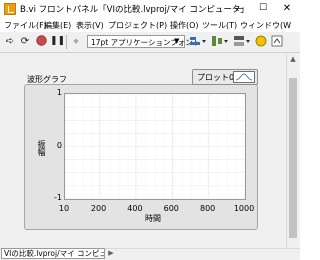 This screenshot has height=260, width=320. What do you see at coordinates (25, 25) in the screenshot?
I see `menu-file: ファイル(F)` at bounding box center [25, 25].